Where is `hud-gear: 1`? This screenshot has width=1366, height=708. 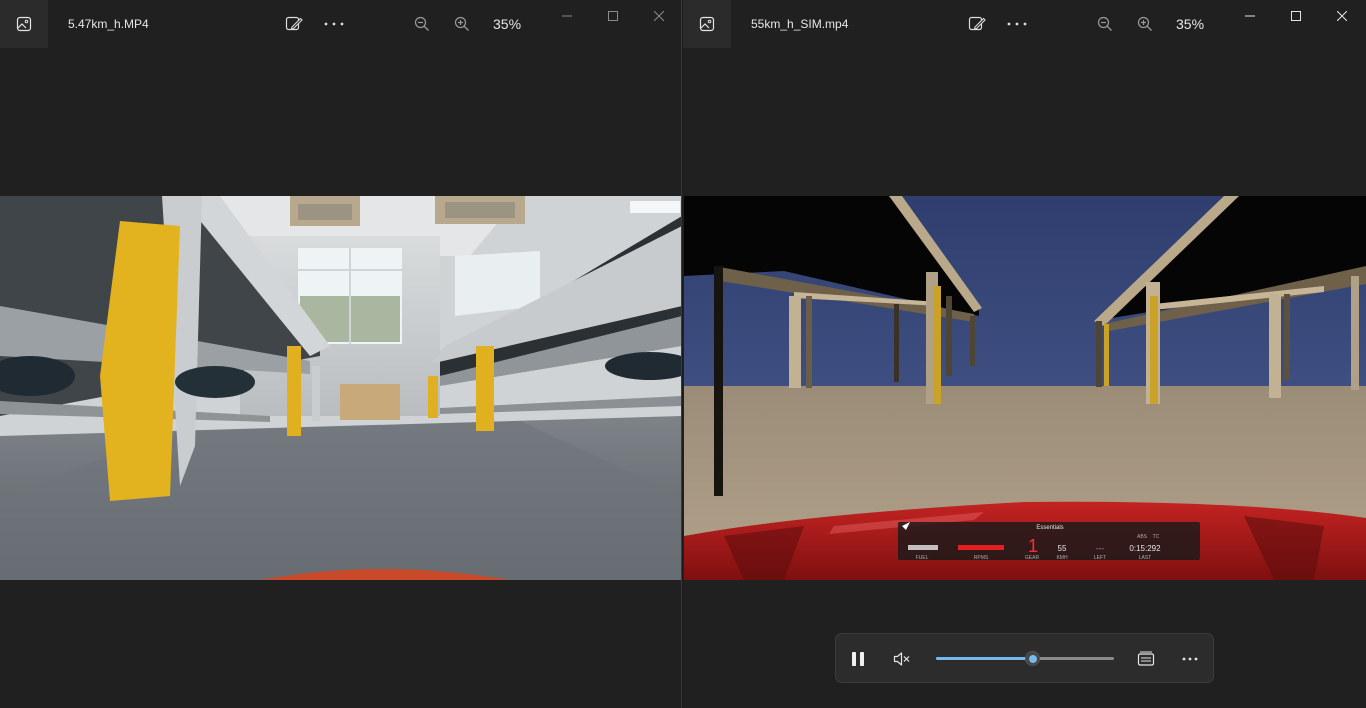
hud-gear: 1 is located at coordinates (1033, 546).